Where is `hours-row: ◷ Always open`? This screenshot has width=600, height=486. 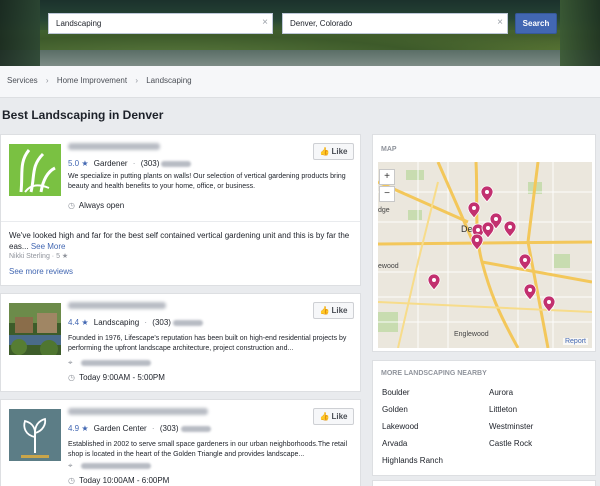 hours-row: ◷ Always open is located at coordinates (96, 205).